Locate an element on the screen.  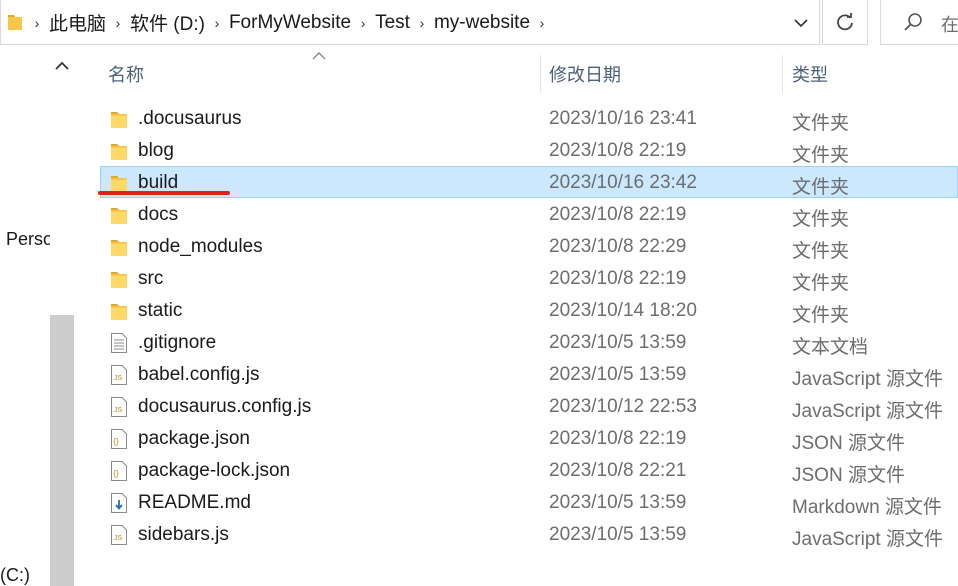
breadcrumb-formywebsite: ForMyWebsite is located at coordinates (290, 23).